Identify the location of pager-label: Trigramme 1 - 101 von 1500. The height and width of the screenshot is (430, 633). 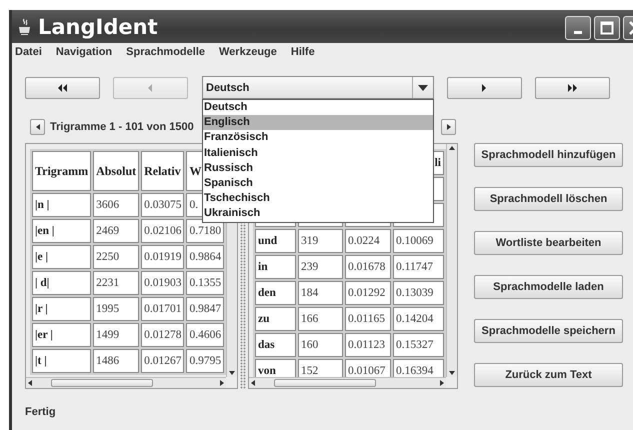
(122, 127).